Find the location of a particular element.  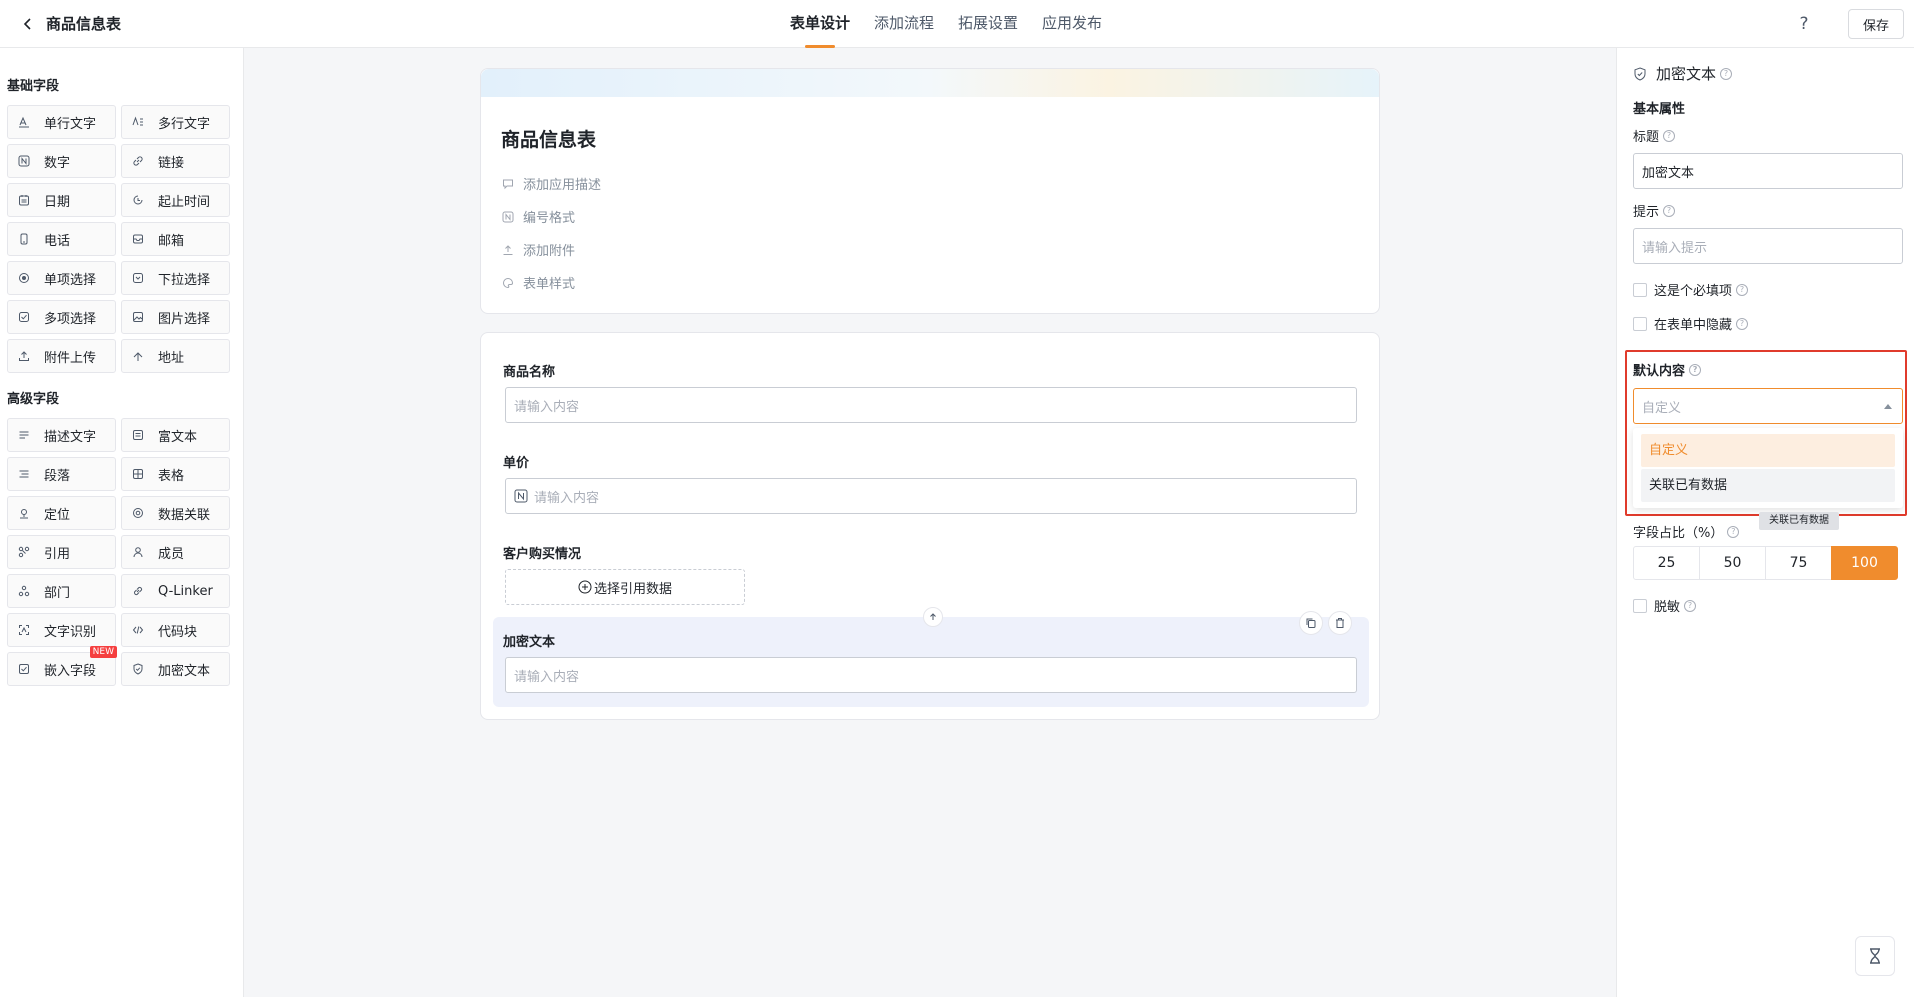

price-input: 请输入内容 is located at coordinates (931, 496).